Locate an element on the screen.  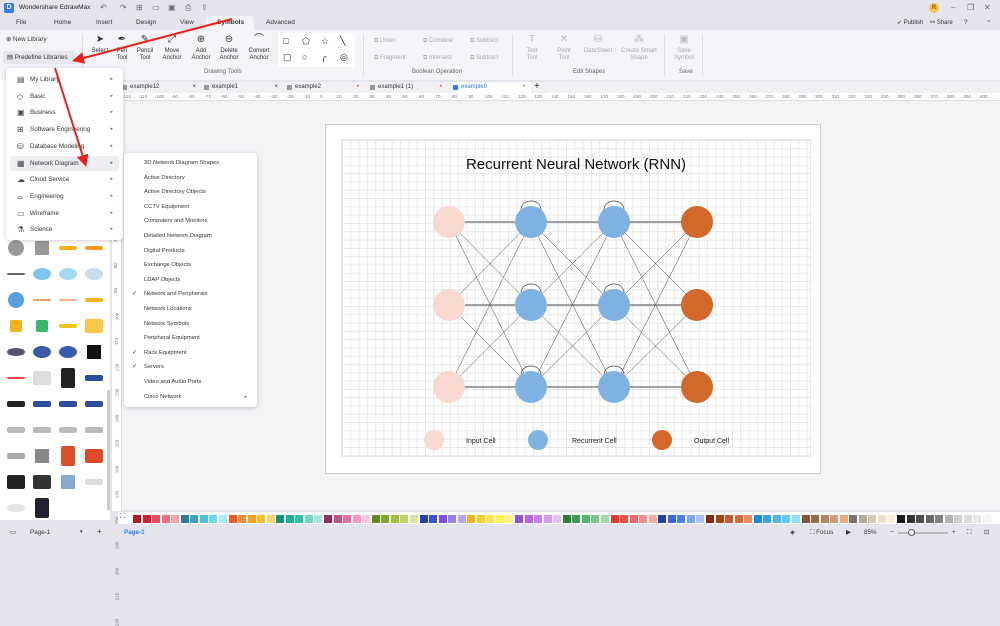
globe-shape-icon is located at coordinates (16, 300).